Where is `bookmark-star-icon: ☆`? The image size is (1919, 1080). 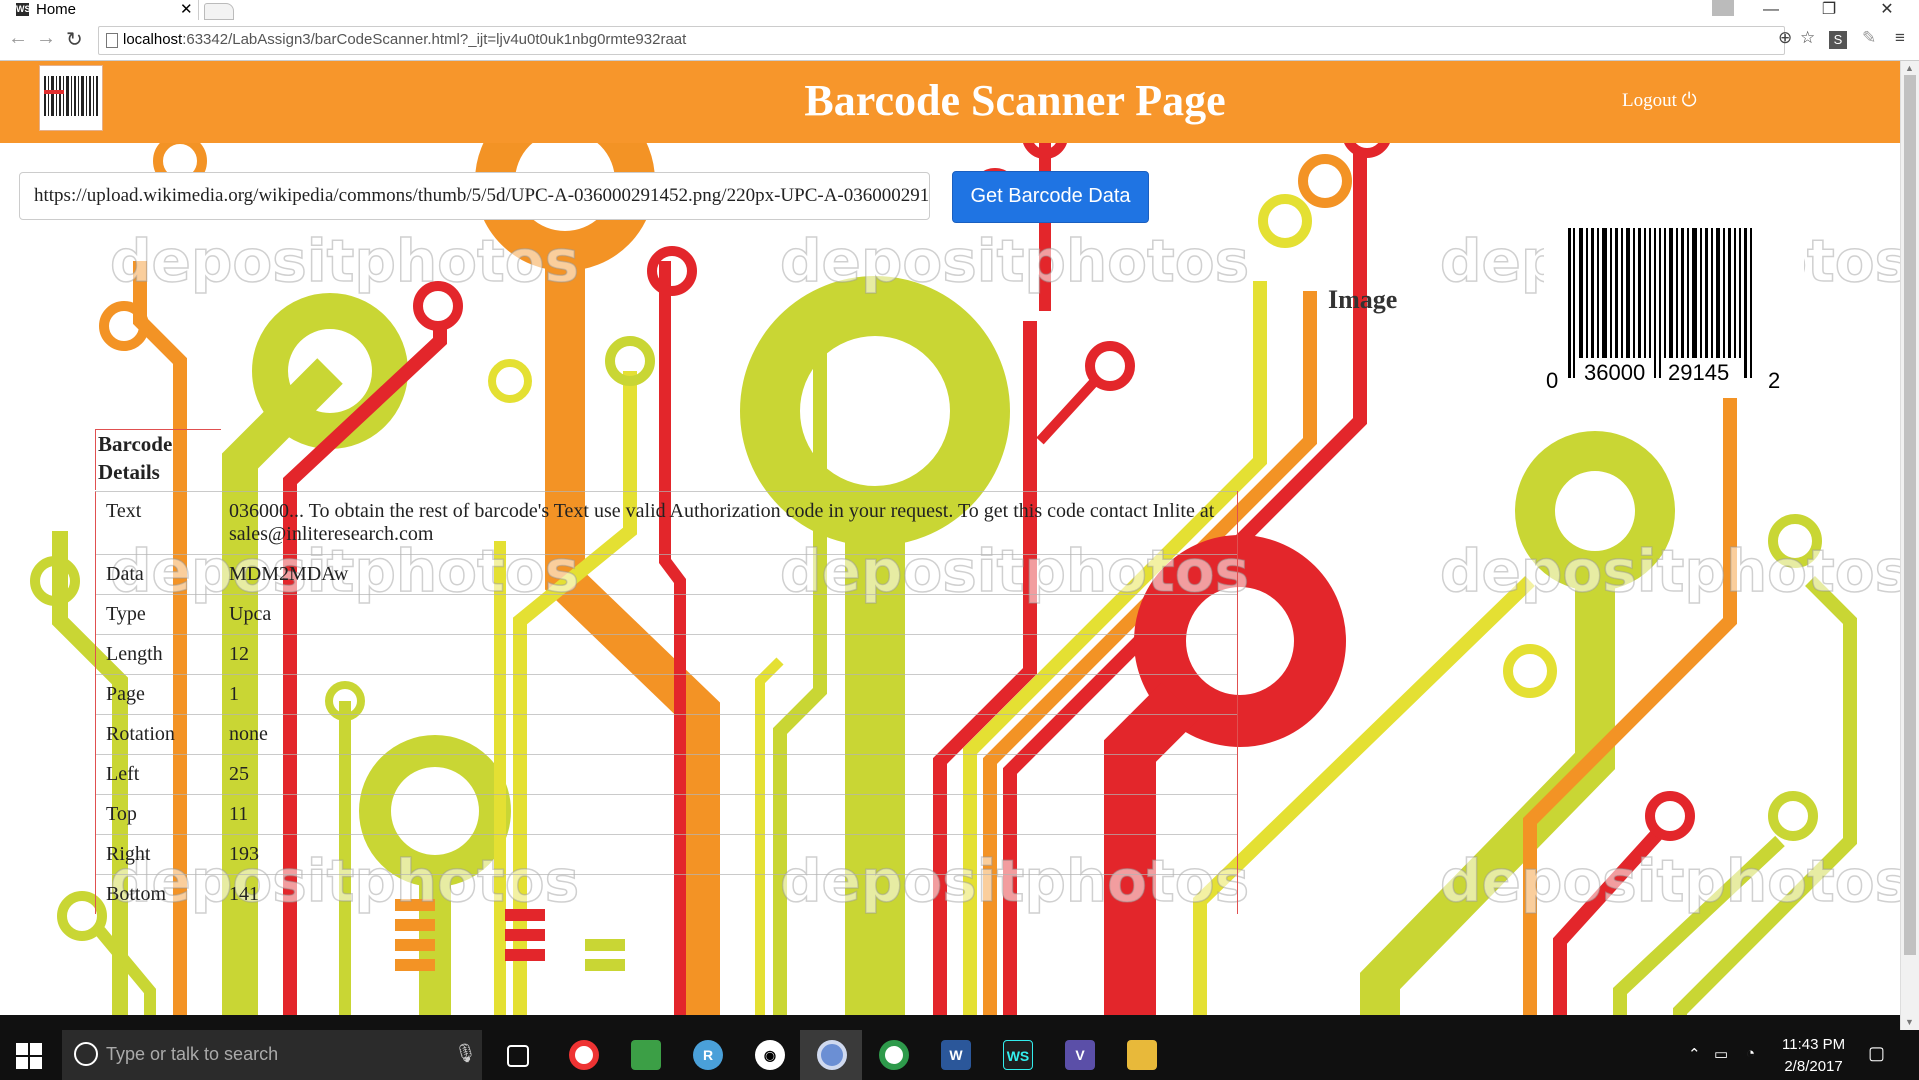
bookmark-star-icon: ☆ is located at coordinates (1807, 38).